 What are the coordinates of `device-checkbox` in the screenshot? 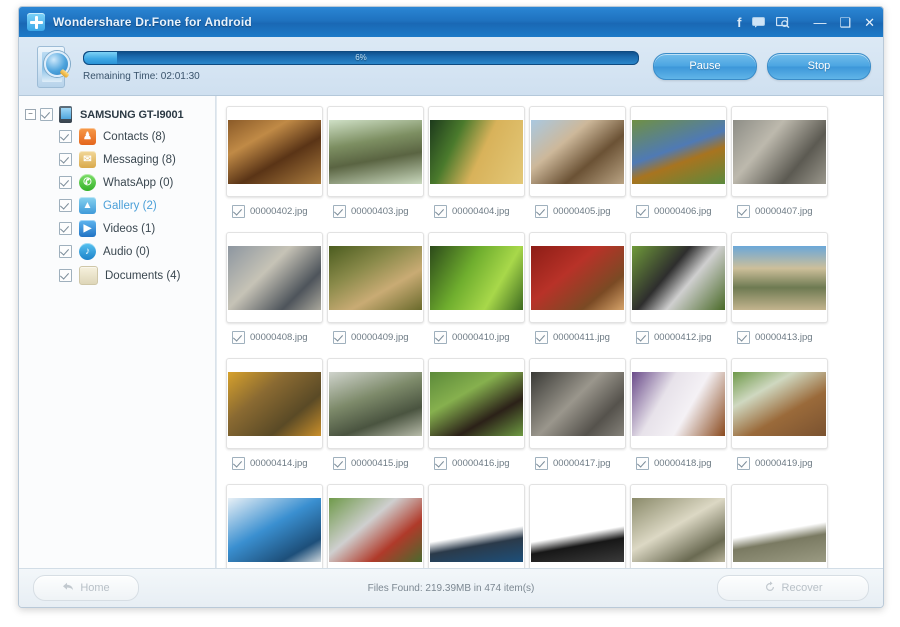 It's located at (46, 114).